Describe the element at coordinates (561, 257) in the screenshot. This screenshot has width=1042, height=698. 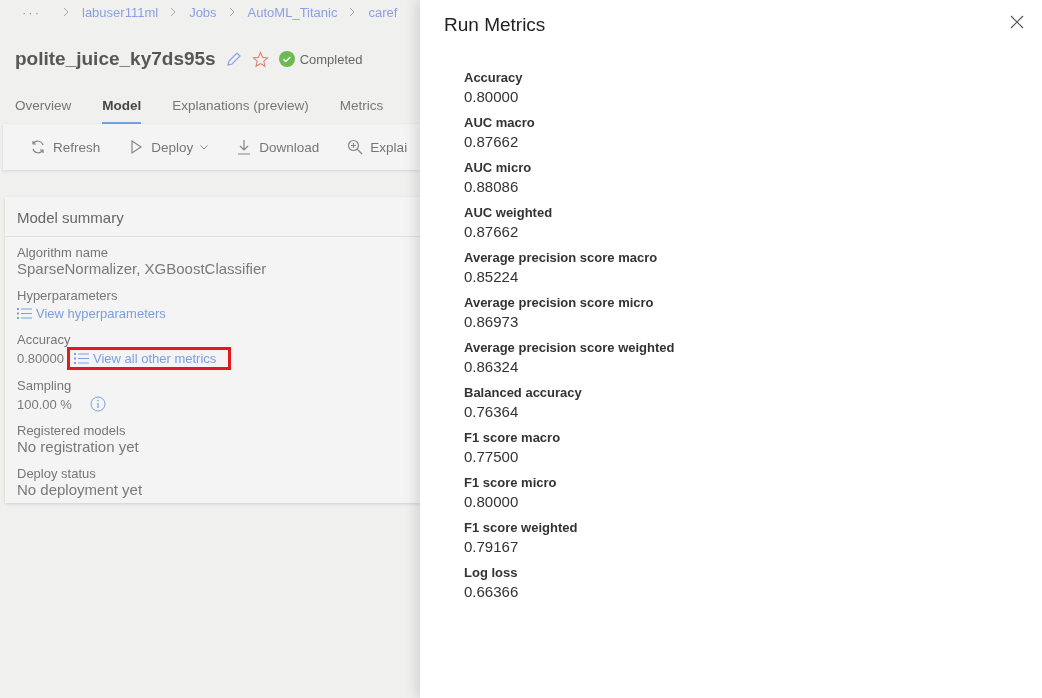
I see `metric-name: Average precision score macro` at that location.